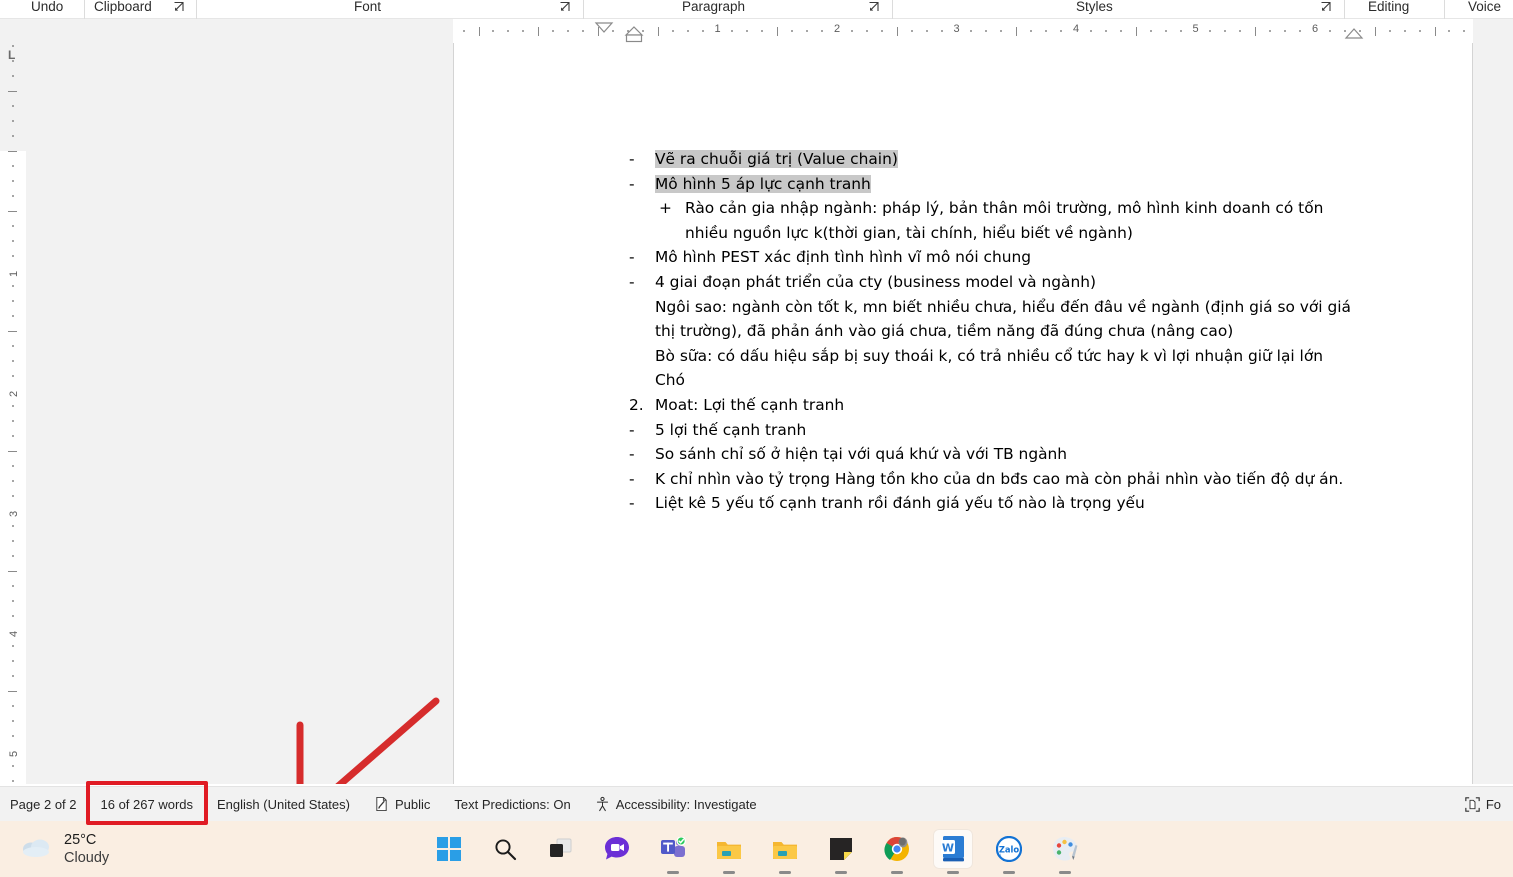 Image resolution: width=1513 pixels, height=877 pixels. I want to click on status-focus-mode: Fo, so click(1484, 805).